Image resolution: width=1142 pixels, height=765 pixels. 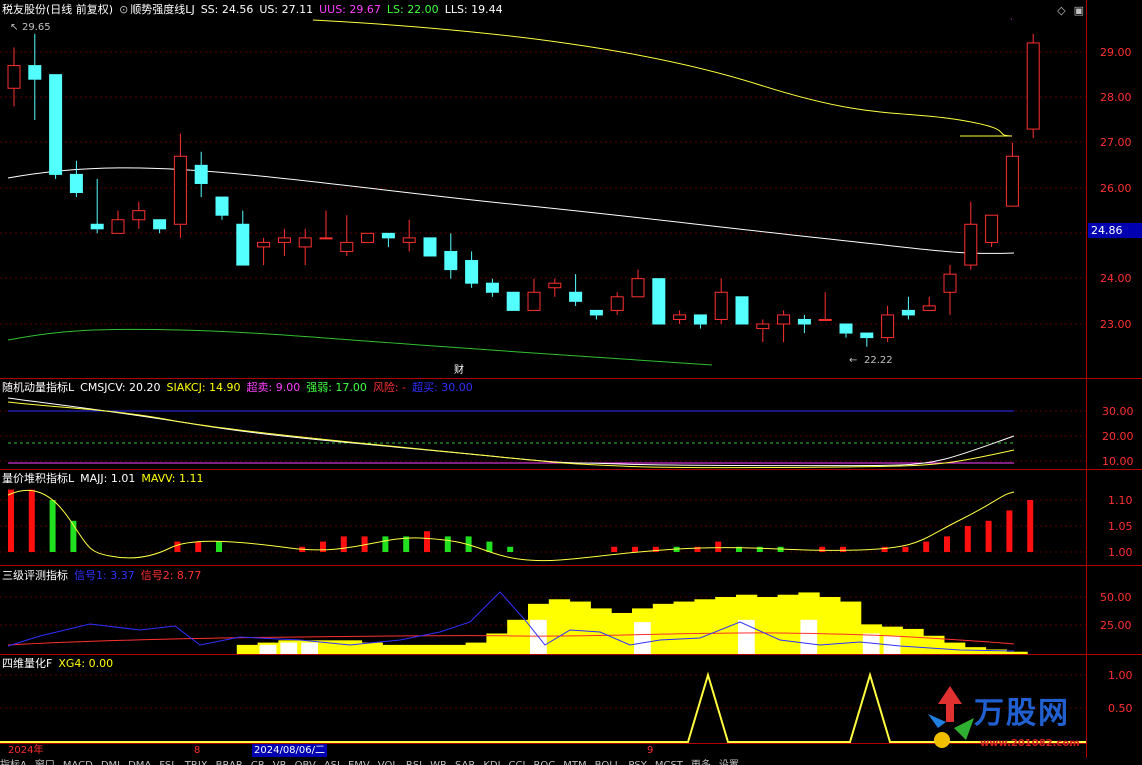 What do you see at coordinates (669, 763) in the screenshot?
I see `tab-23: MCST` at bounding box center [669, 763].